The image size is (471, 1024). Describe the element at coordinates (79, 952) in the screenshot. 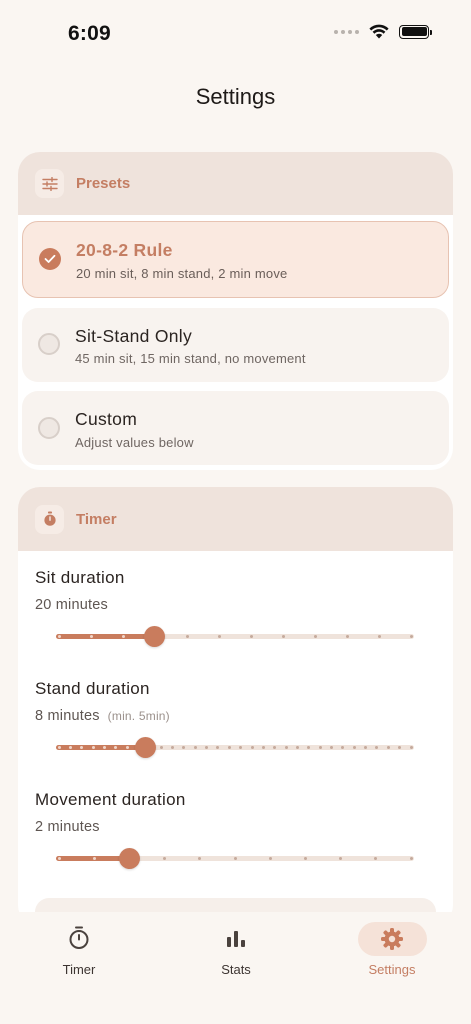

I see `tab-timer: Timer` at that location.